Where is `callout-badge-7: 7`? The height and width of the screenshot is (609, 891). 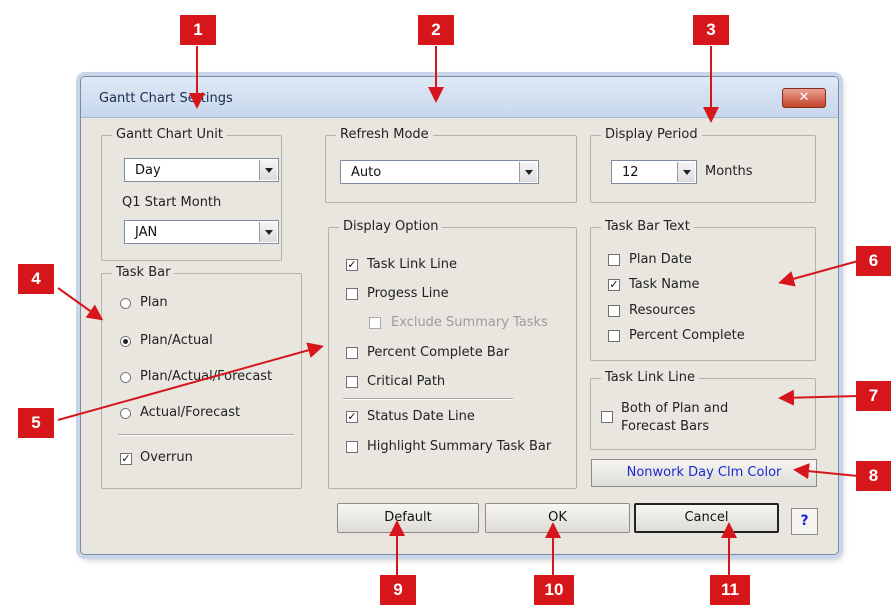 callout-badge-7: 7 is located at coordinates (873, 396).